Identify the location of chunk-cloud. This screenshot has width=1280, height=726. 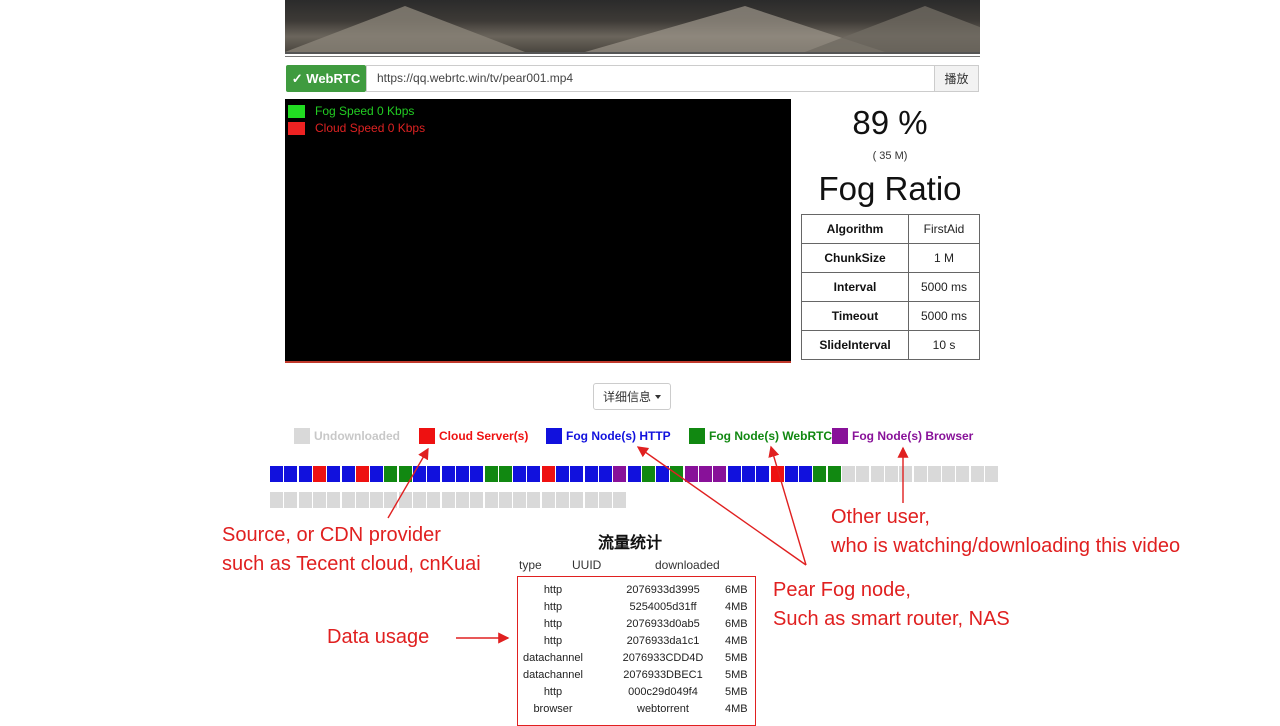
(777, 474).